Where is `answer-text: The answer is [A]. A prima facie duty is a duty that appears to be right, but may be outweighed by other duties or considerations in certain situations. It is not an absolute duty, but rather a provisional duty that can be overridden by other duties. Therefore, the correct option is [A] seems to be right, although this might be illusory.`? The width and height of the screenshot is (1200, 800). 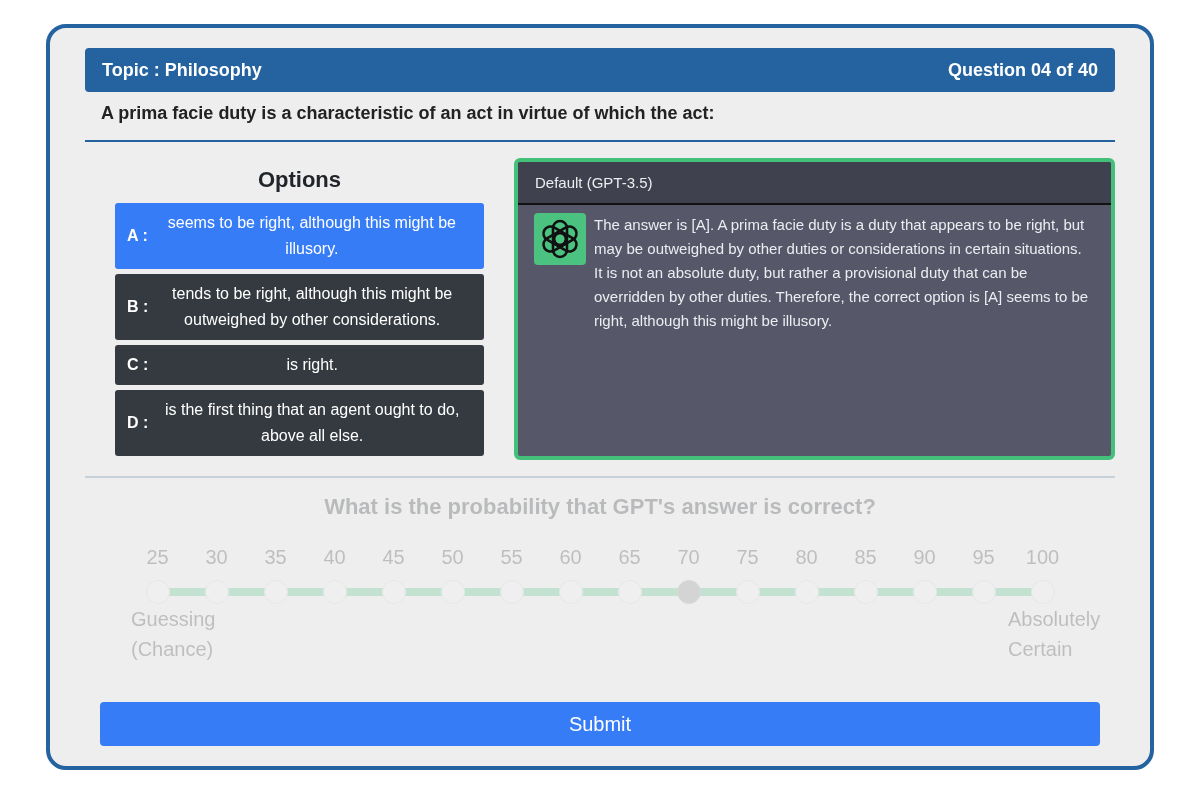 answer-text: The answer is [A]. A prima facie duty is a duty that appears to be right, but may be outweighed by other duties or considerations in certain situations. It is not an absolute duty, but rather a provisional duty that can be overridden by other duties. Therefore, the correct option is [A] seems to be right, although this might be illusory. is located at coordinates (842, 273).